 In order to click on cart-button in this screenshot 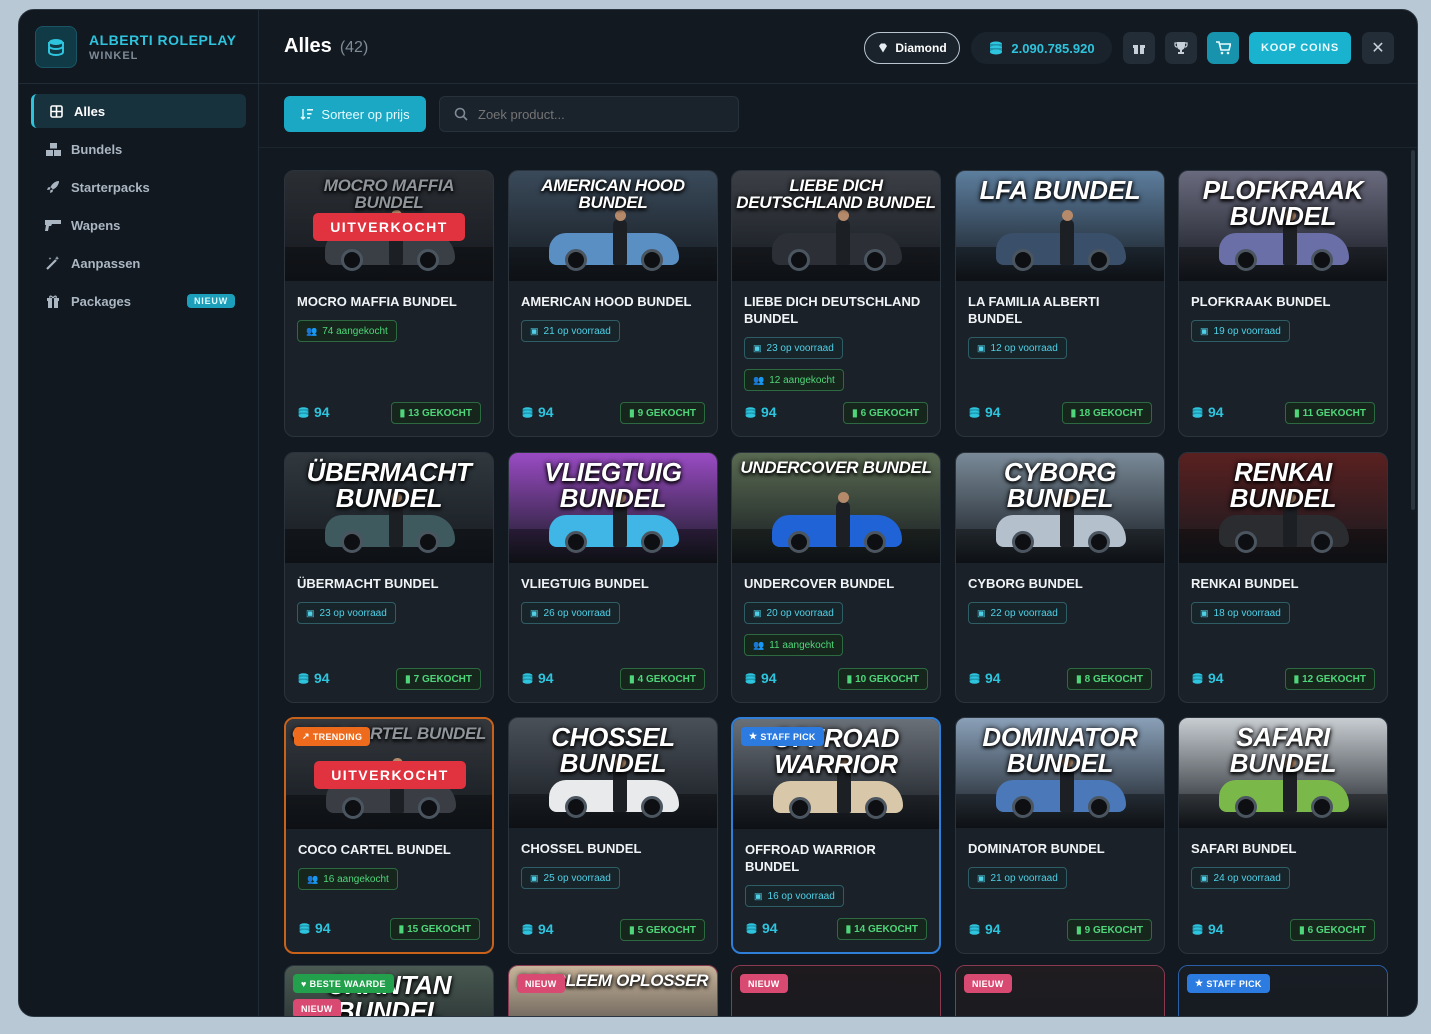, I will do `click(1223, 48)`.